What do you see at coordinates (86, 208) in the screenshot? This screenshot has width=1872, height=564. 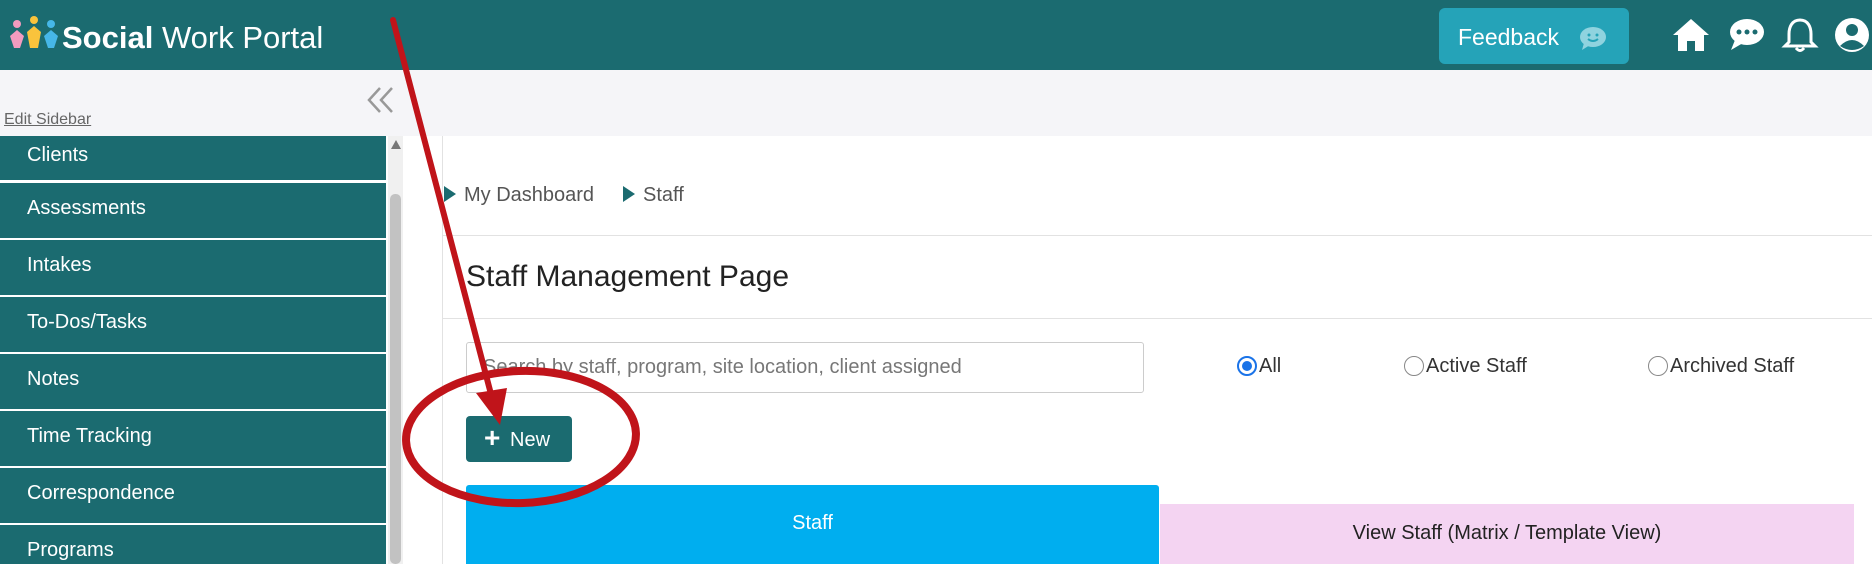 I see `sidebar-item-label: Assessments` at bounding box center [86, 208].